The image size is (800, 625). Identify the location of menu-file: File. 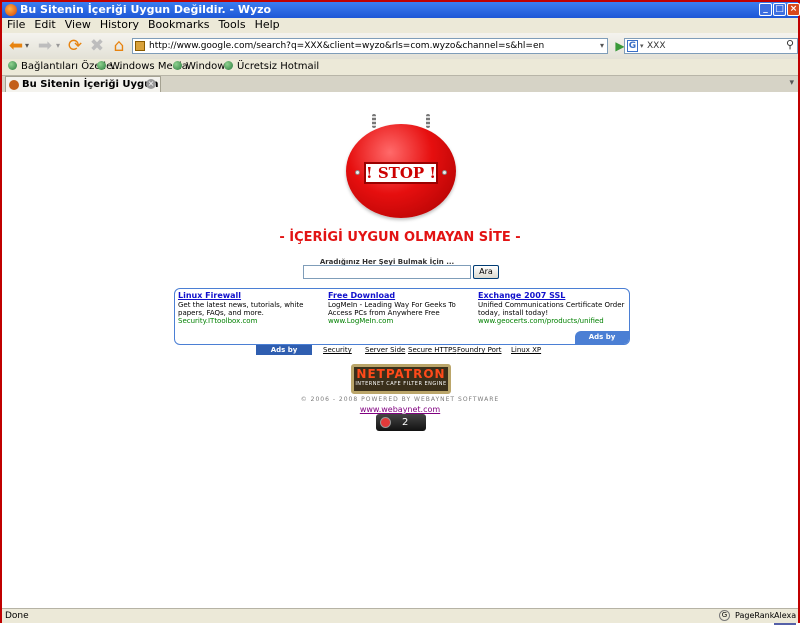
(16, 25).